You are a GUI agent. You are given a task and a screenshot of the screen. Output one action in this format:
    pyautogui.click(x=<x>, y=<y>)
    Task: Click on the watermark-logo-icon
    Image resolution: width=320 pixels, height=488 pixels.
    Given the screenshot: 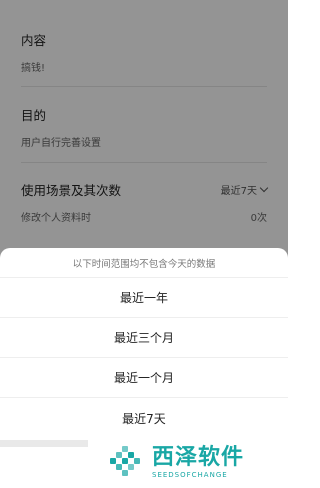 What is the action you would take?
    pyautogui.click(x=126, y=462)
    